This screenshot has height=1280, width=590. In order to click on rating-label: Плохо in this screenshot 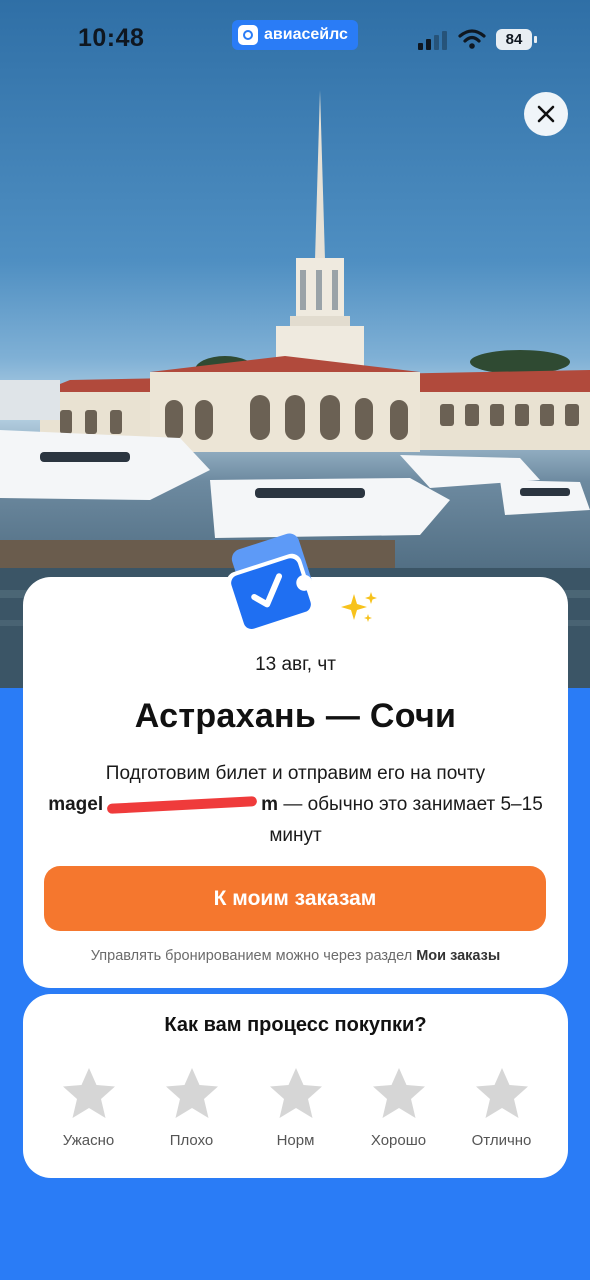, I will do `click(191, 1140)`.